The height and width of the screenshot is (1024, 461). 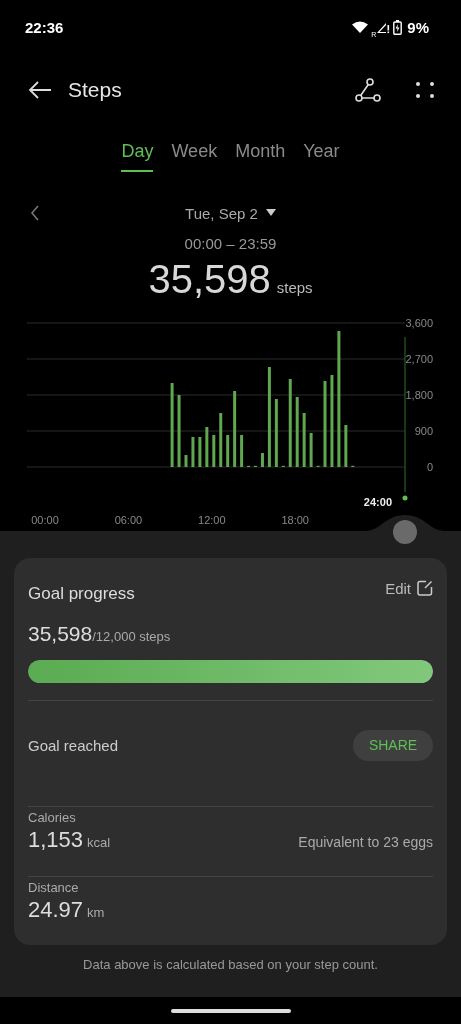 I want to click on y-axis-label: 3,600, so click(x=419, y=323).